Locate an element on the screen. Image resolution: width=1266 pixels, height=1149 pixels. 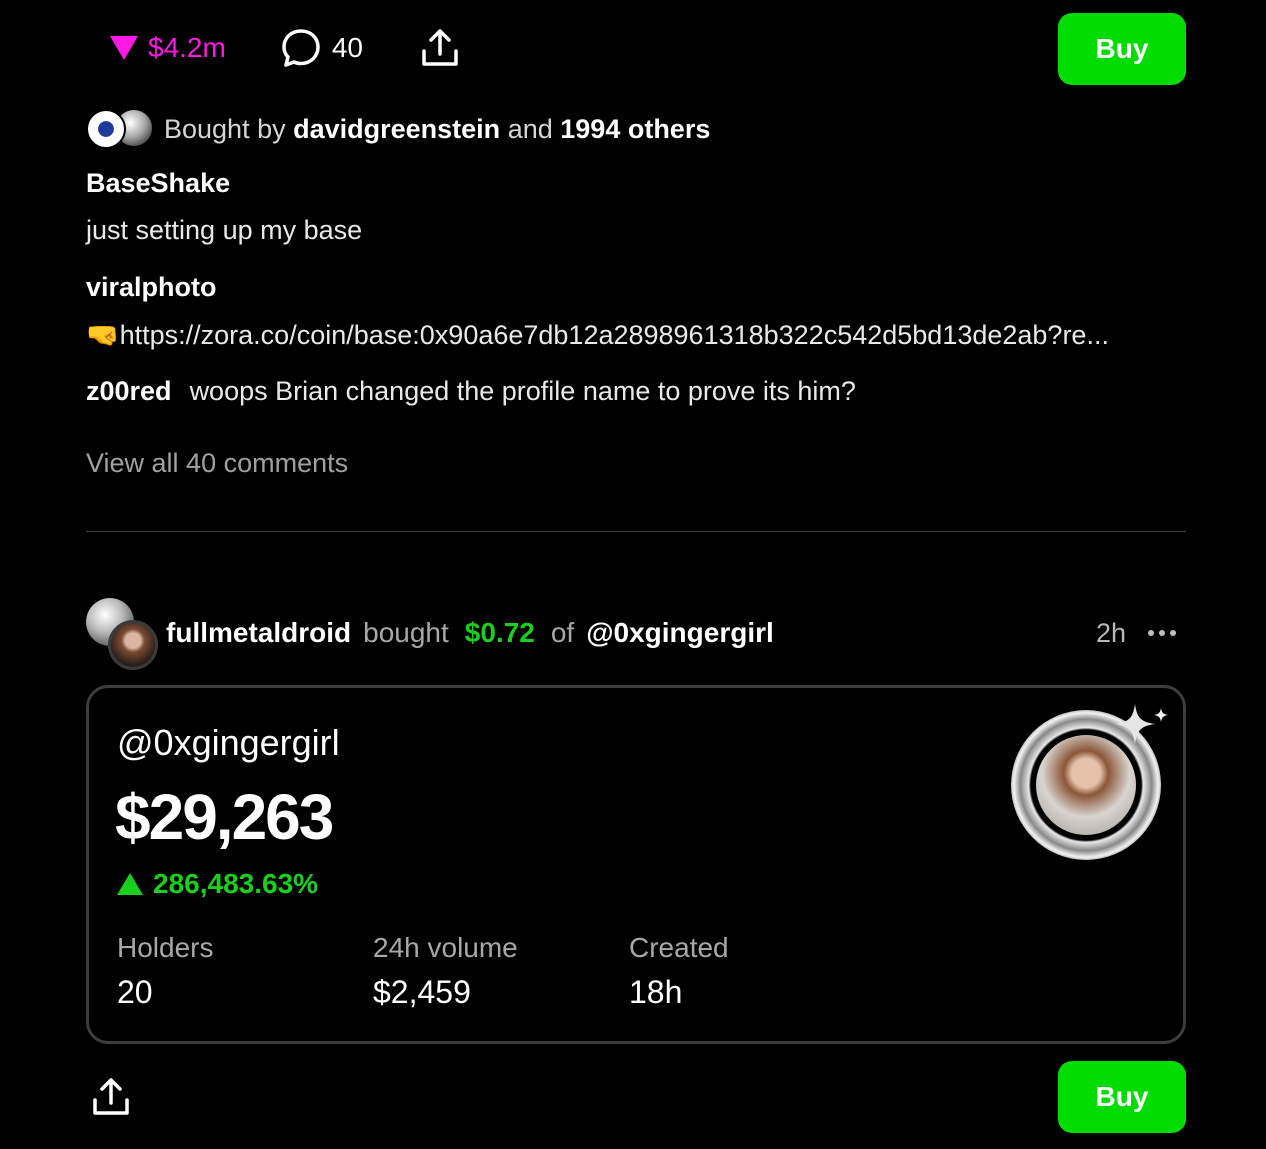
stat-label: 24h volume is located at coordinates (445, 947).